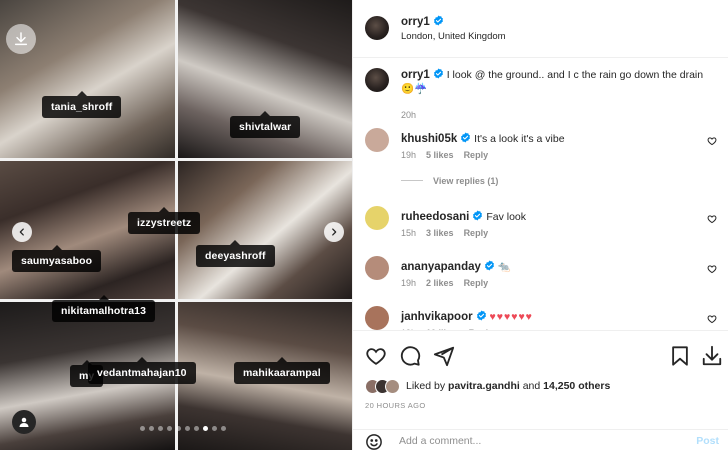 The width and height of the screenshot is (728, 451). Describe the element at coordinates (82, 104) in the screenshot. I see `photo-tag: tania_shroff` at that location.